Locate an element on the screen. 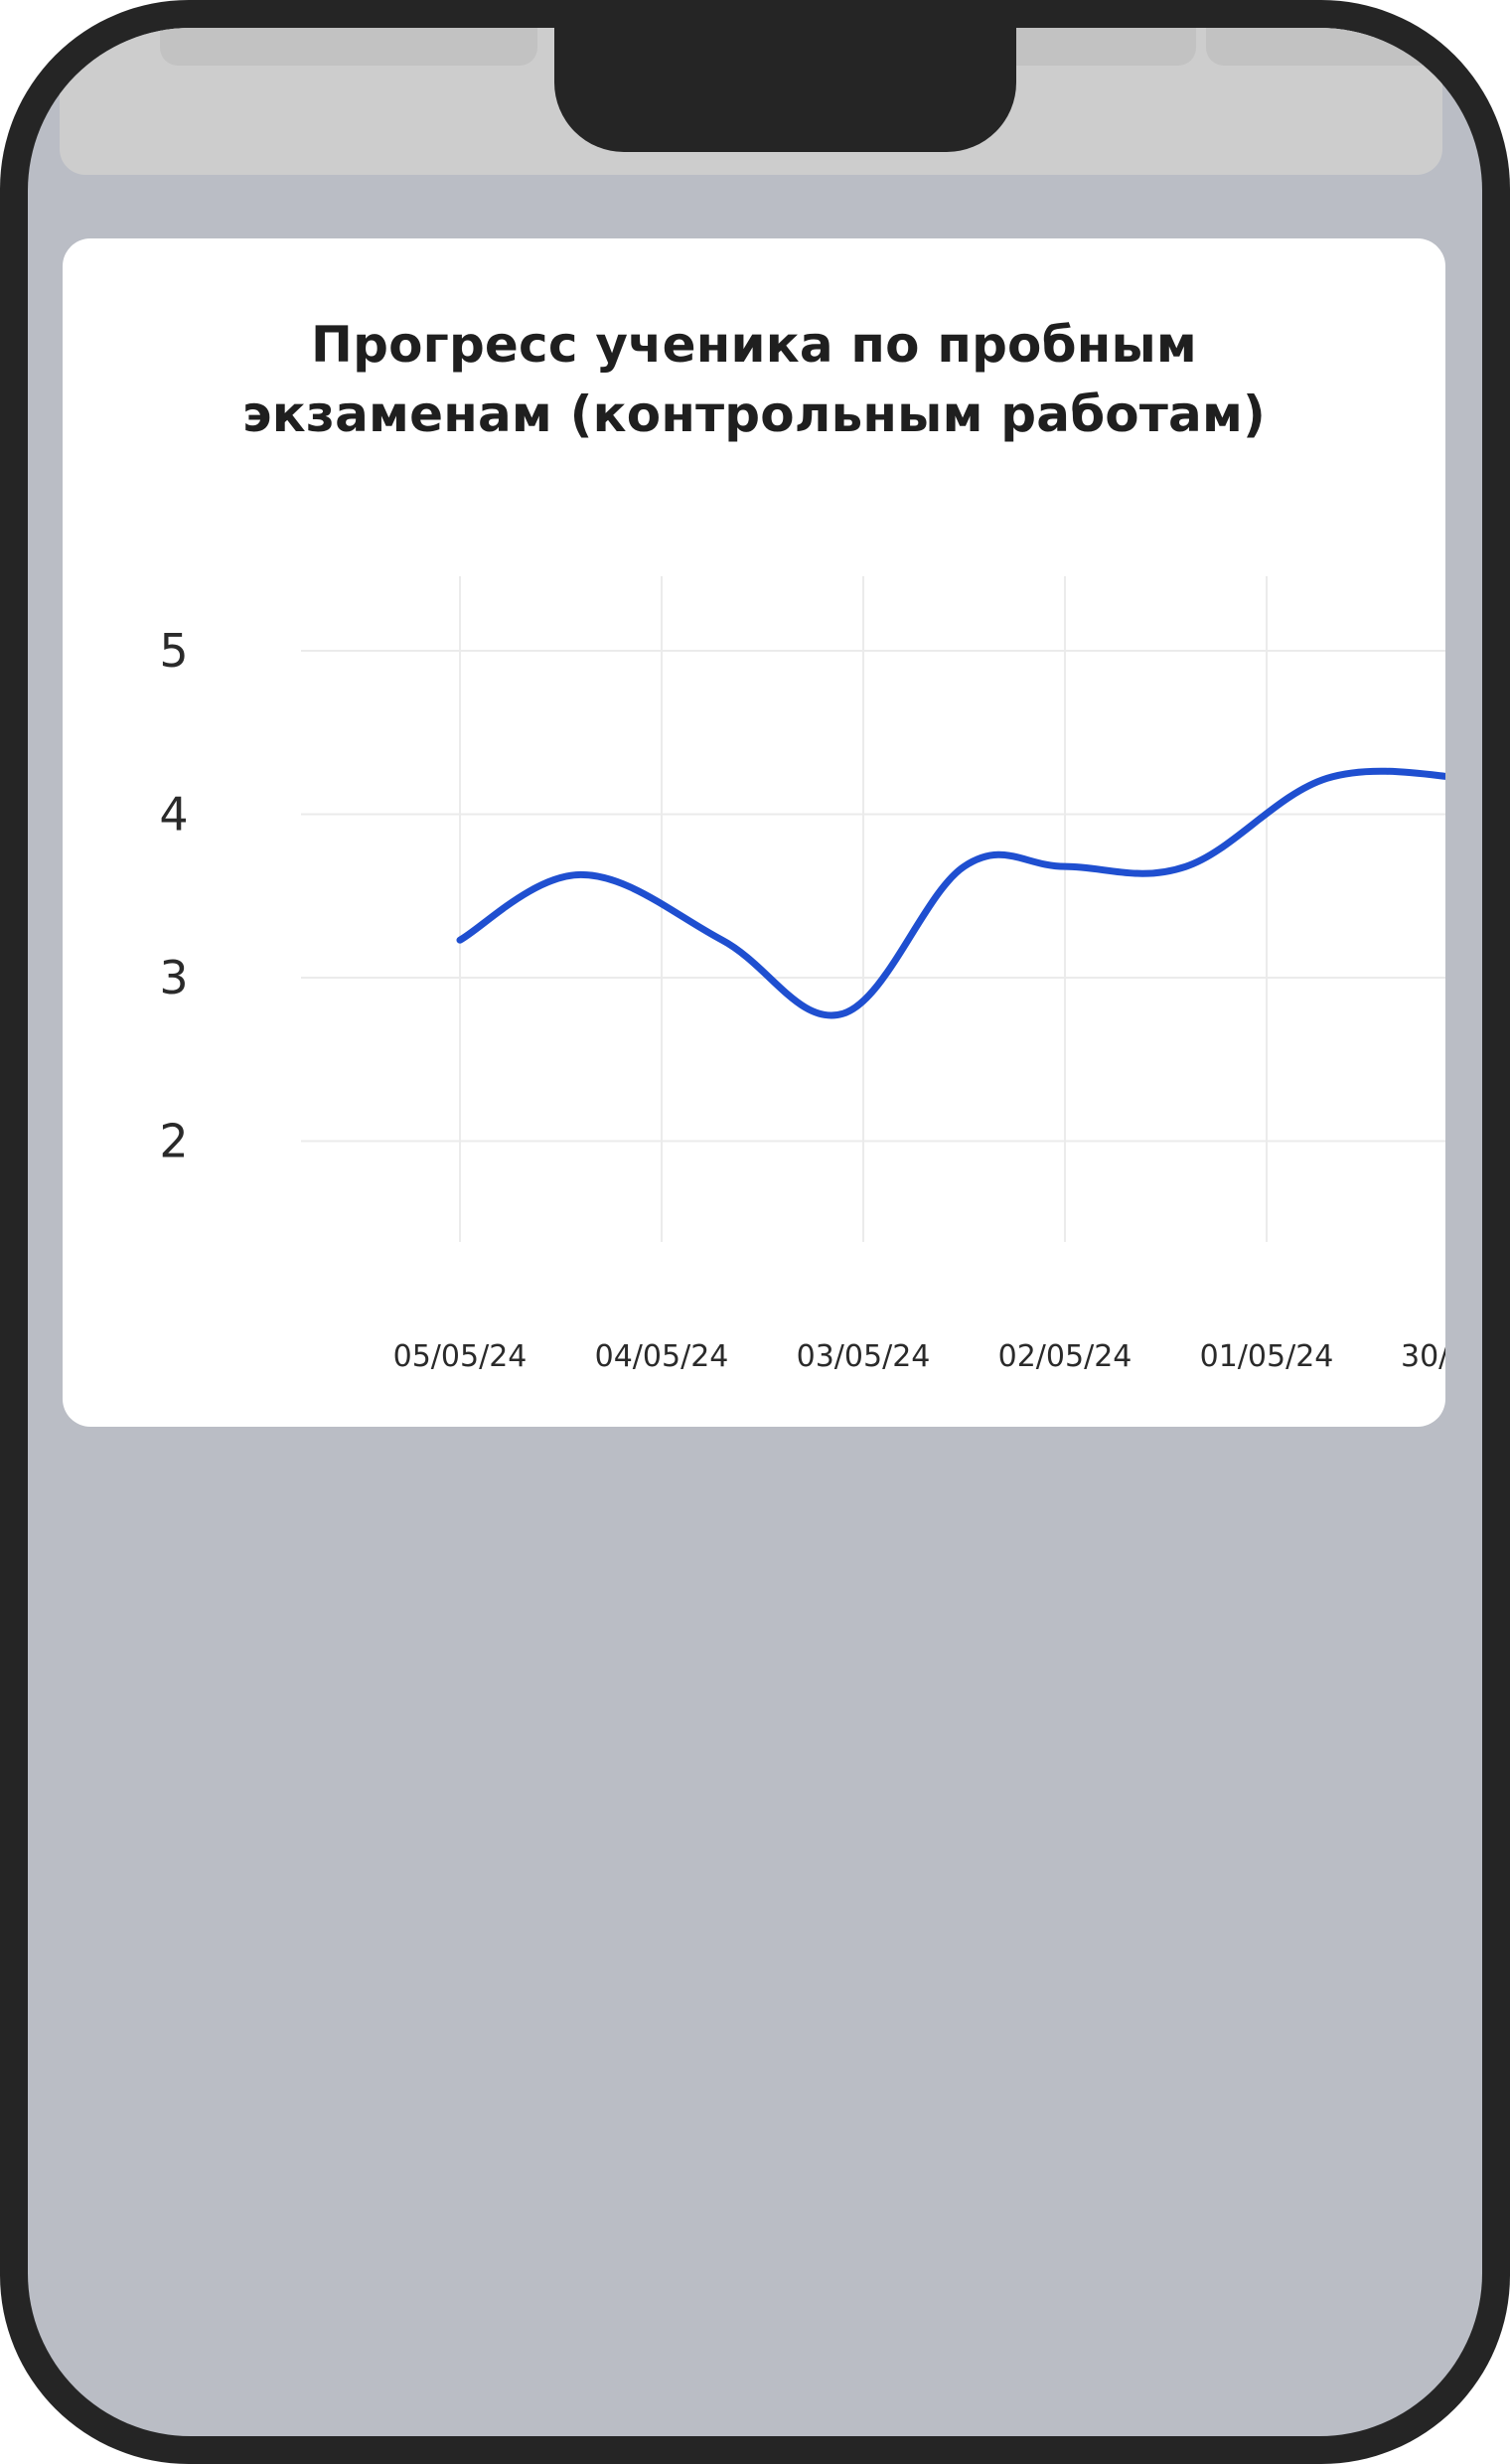  y-tick-label: 3 is located at coordinates (174, 977).